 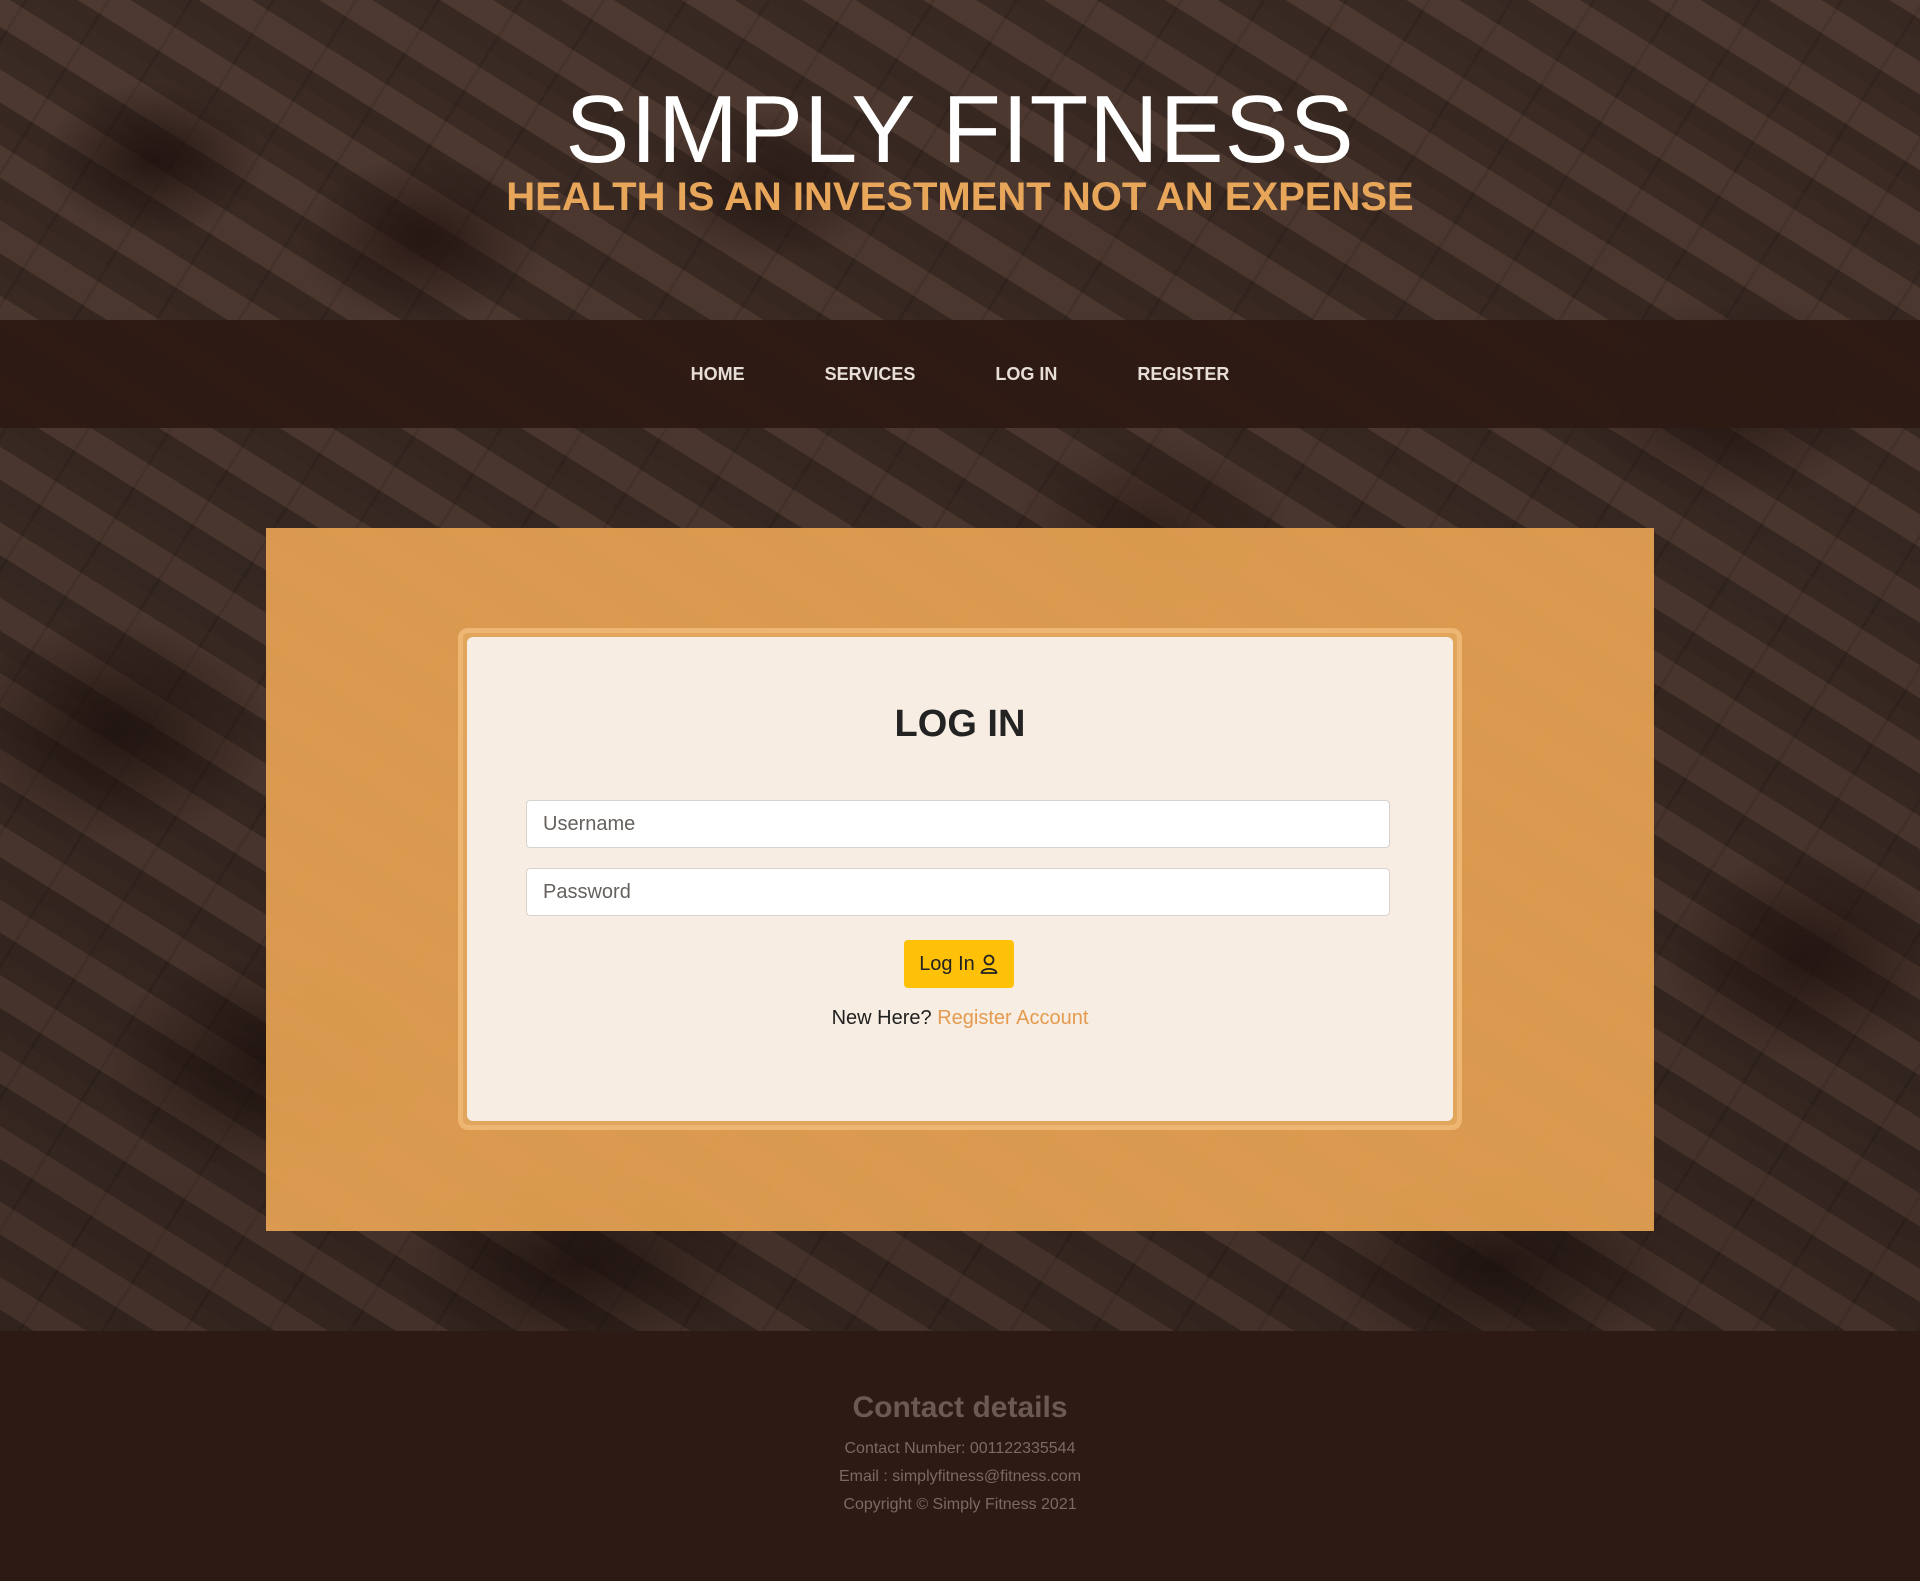 I want to click on site-tagline: HEALTH IS AN INVESTMENT NOT AN EXPENSE, so click(x=960, y=197).